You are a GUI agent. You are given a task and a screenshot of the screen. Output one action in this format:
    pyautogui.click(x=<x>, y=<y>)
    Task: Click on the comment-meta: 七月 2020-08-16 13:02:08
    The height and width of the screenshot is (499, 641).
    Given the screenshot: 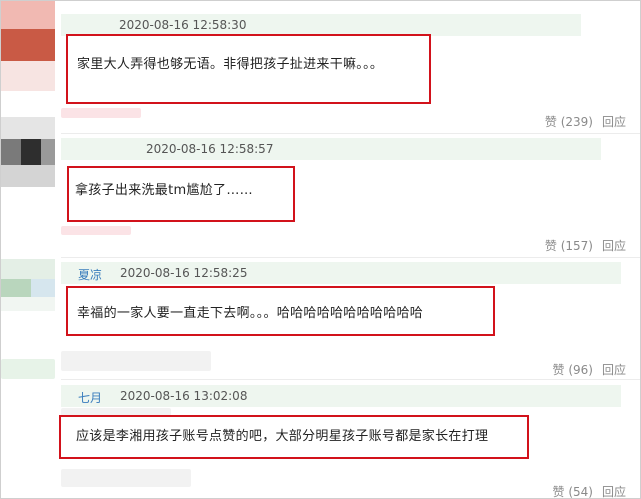 What is the action you would take?
    pyautogui.click(x=341, y=396)
    